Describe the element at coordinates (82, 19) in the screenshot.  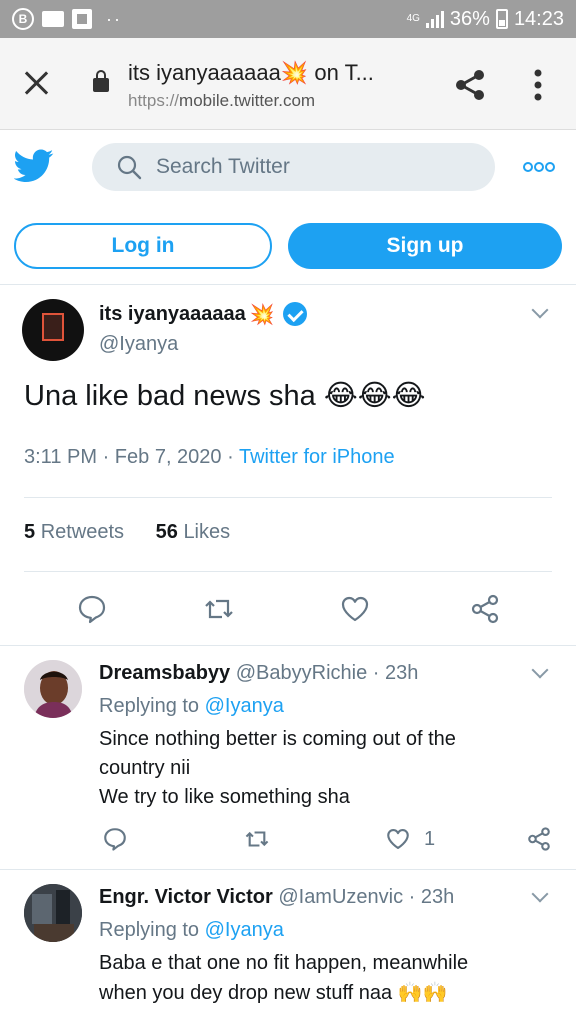
I see `gallery-icon` at that location.